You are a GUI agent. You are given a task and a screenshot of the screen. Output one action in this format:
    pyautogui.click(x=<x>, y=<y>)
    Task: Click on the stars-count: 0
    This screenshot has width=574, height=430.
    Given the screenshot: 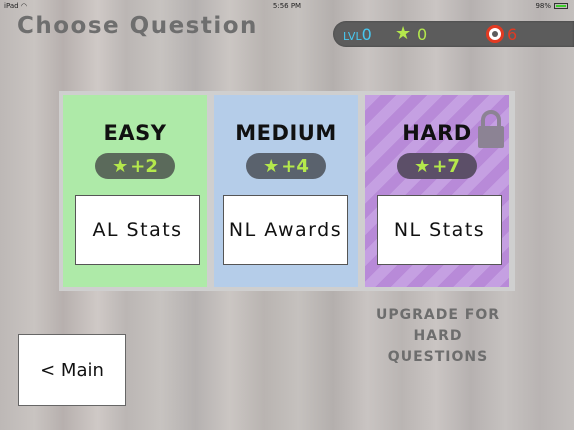 What is the action you would take?
    pyautogui.click(x=422, y=34)
    